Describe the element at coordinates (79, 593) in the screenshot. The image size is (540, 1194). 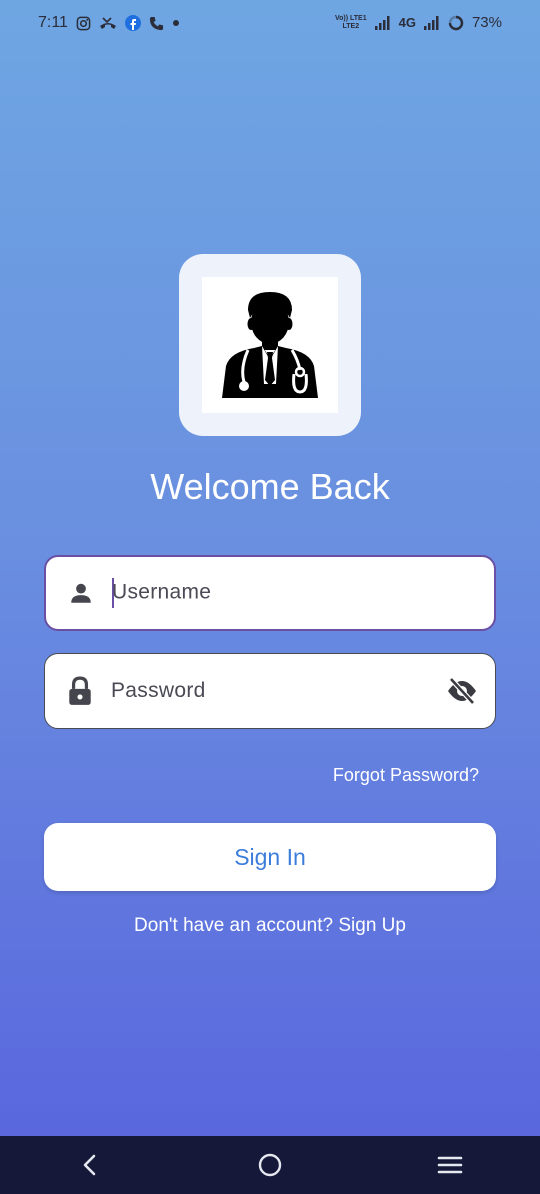
I see `person-icon` at that location.